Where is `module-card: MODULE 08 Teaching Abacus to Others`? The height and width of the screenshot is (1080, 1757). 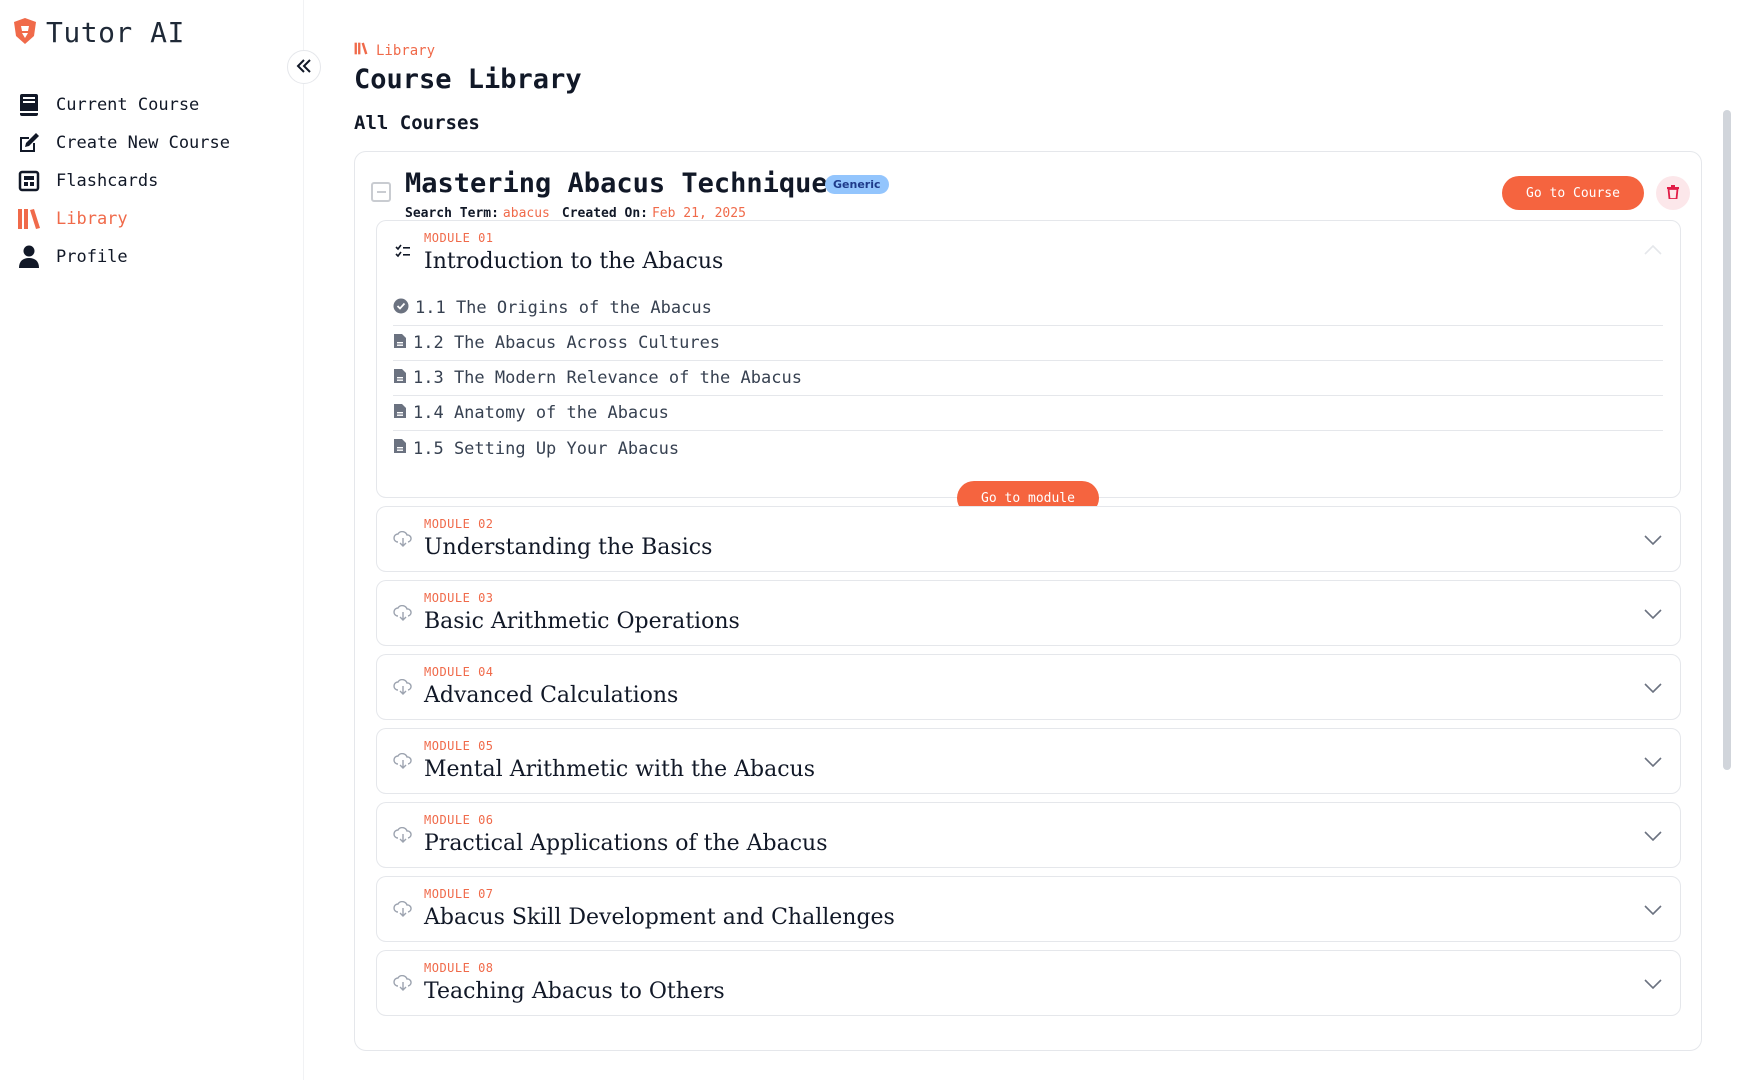 module-card: MODULE 08 Teaching Abacus to Others is located at coordinates (1028, 983).